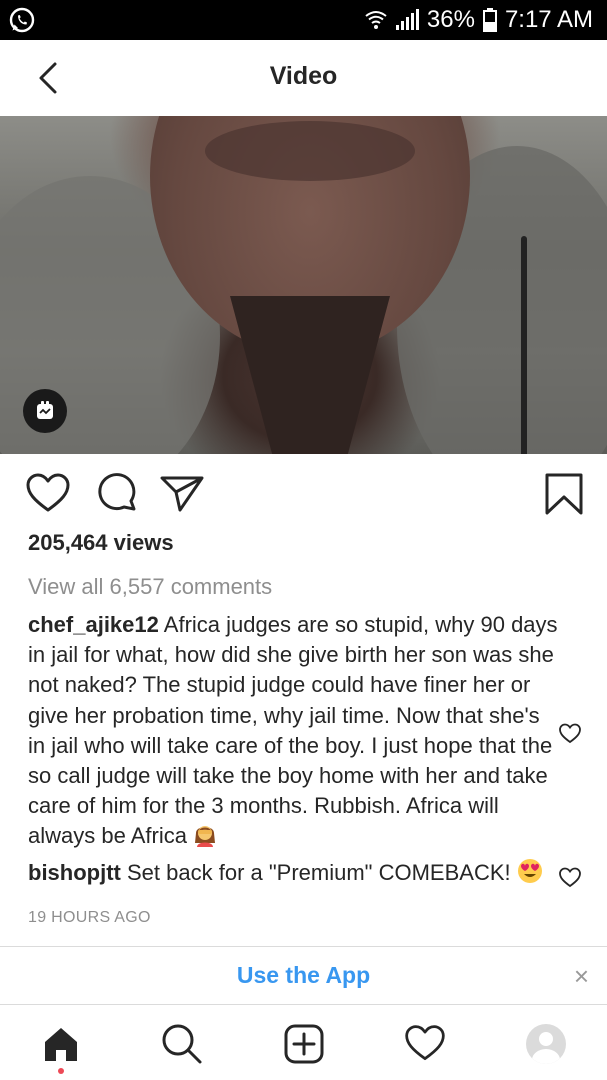 This screenshot has width=607, height=1080. I want to click on bottom-nav, so click(303, 1043).